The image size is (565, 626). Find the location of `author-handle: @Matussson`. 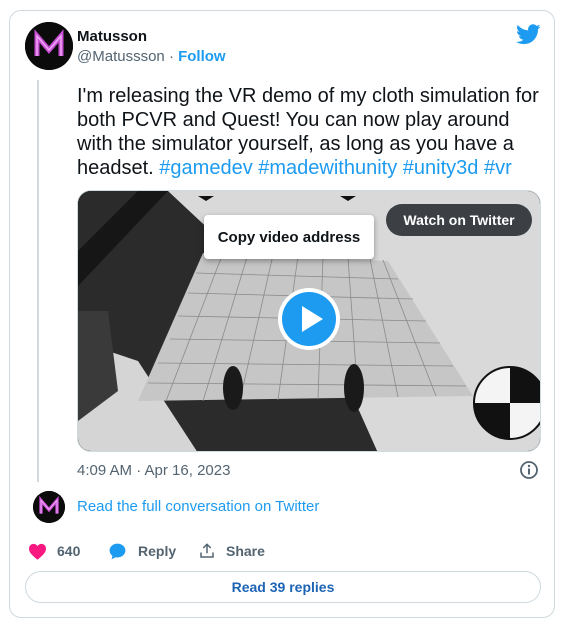

author-handle: @Matussson is located at coordinates (121, 56).